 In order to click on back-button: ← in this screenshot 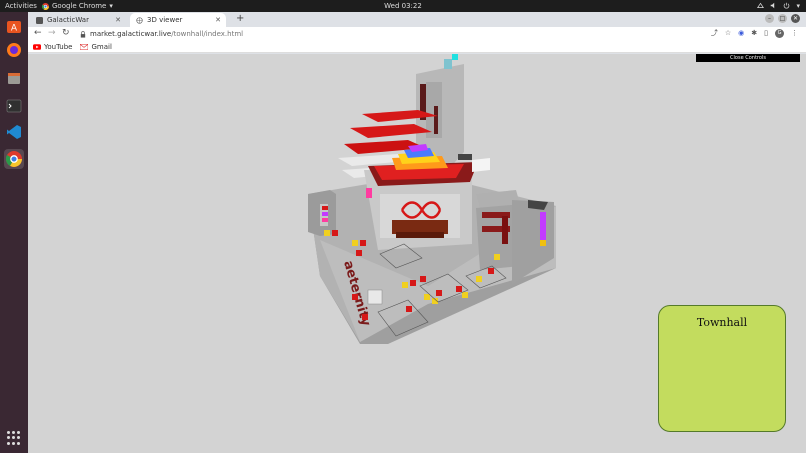, I will do `click(38, 33)`.